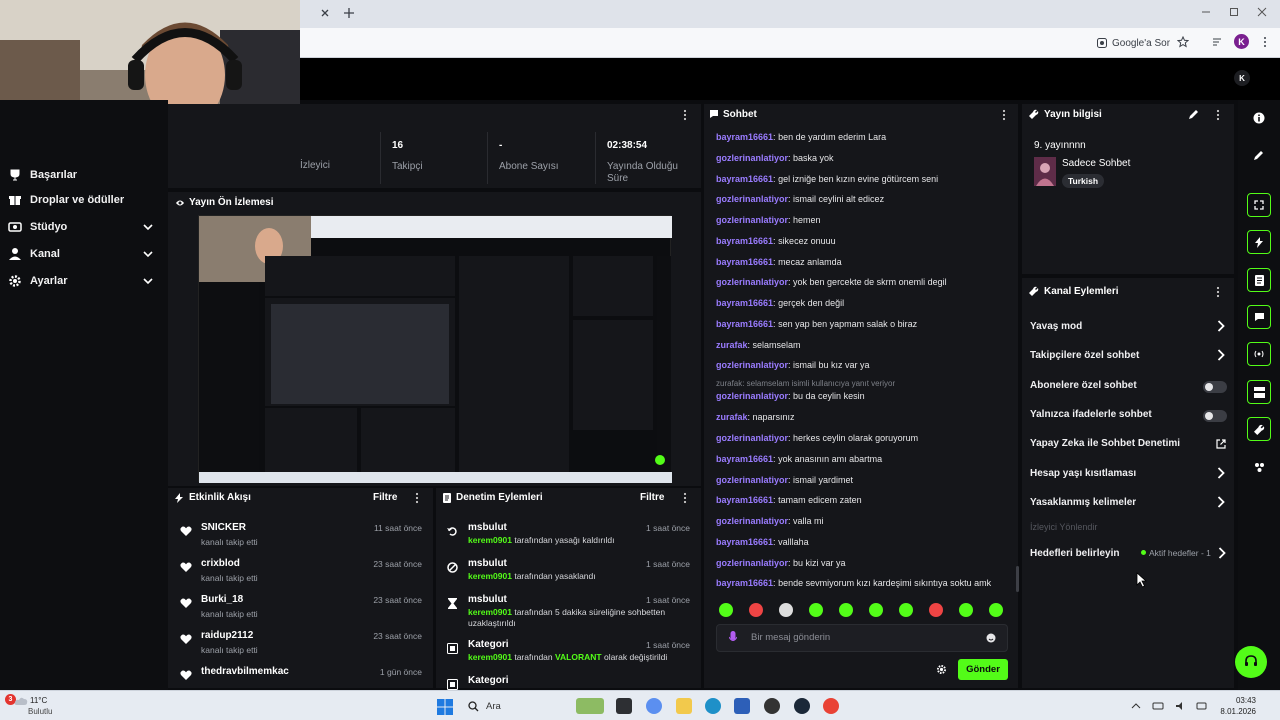 This screenshot has height=720, width=1280. What do you see at coordinates (1158, 706) in the screenshot?
I see `tray-network-icon` at bounding box center [1158, 706].